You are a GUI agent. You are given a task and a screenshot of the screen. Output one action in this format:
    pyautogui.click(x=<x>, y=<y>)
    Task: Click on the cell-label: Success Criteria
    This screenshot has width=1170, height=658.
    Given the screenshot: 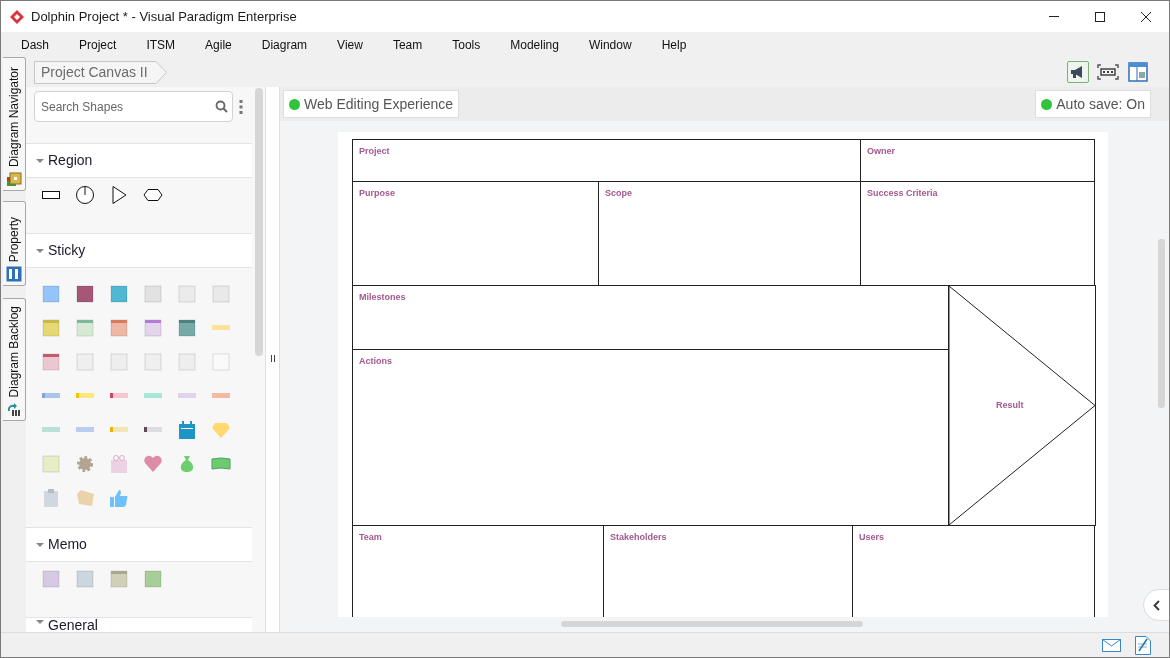 What is the action you would take?
    pyautogui.click(x=902, y=193)
    